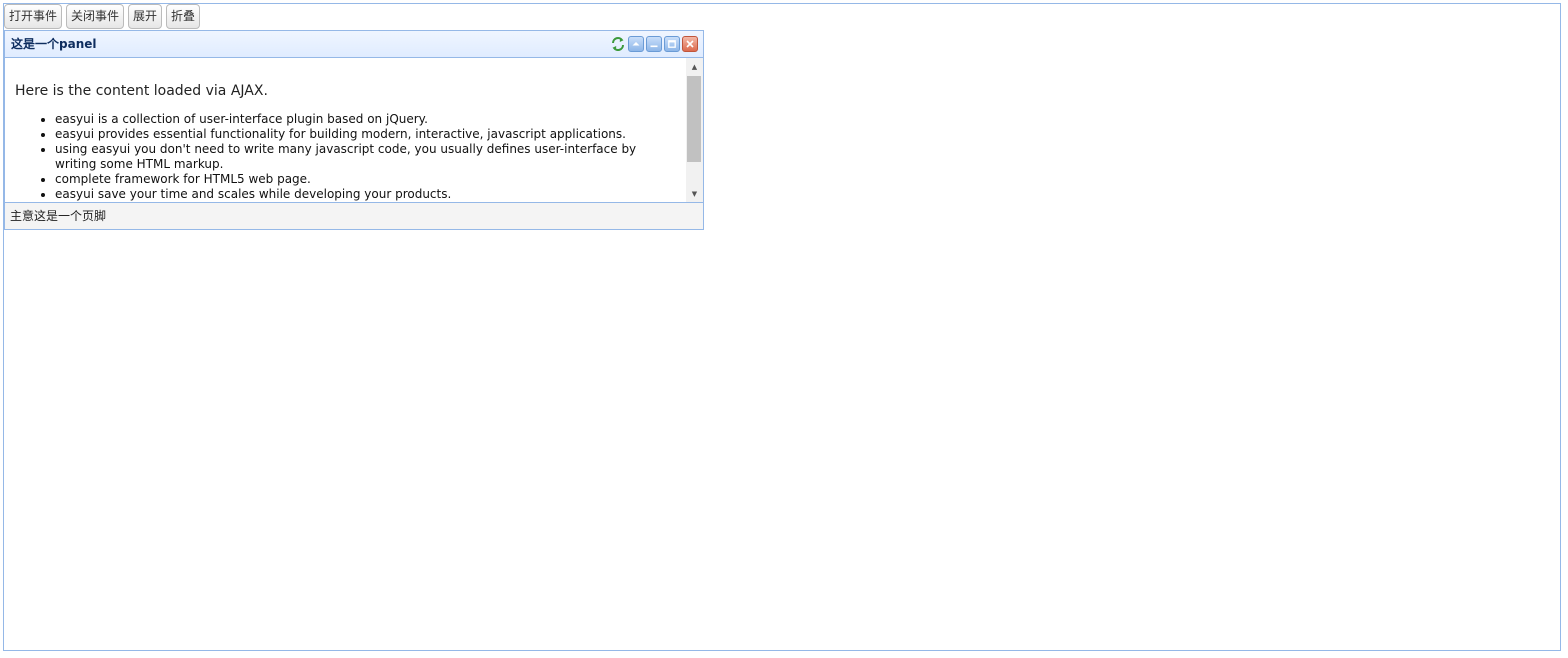  Describe the element at coordinates (95, 16) in the screenshot. I see `close-event-button: 关闭事件` at that location.